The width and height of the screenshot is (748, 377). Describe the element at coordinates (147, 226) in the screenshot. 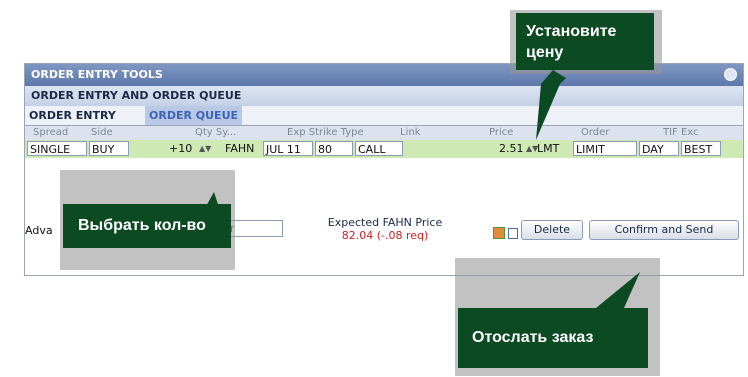

I see `callout-choose-qty: Выбрать кол-во` at that location.